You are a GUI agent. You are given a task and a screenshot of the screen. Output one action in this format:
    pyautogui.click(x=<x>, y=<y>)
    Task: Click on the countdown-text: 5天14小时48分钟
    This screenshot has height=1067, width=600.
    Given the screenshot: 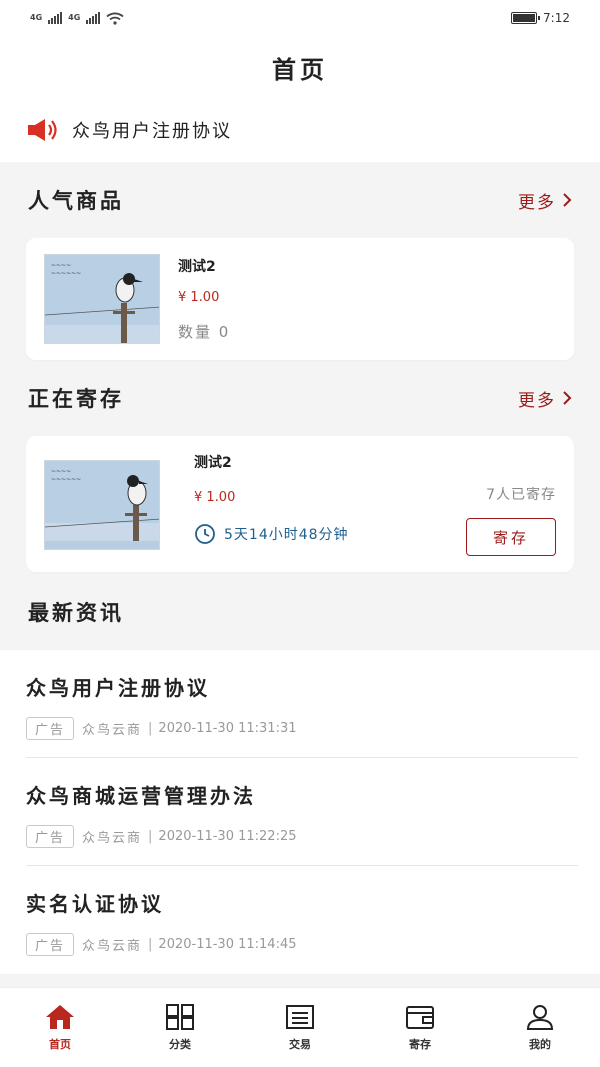 What is the action you would take?
    pyautogui.click(x=286, y=535)
    